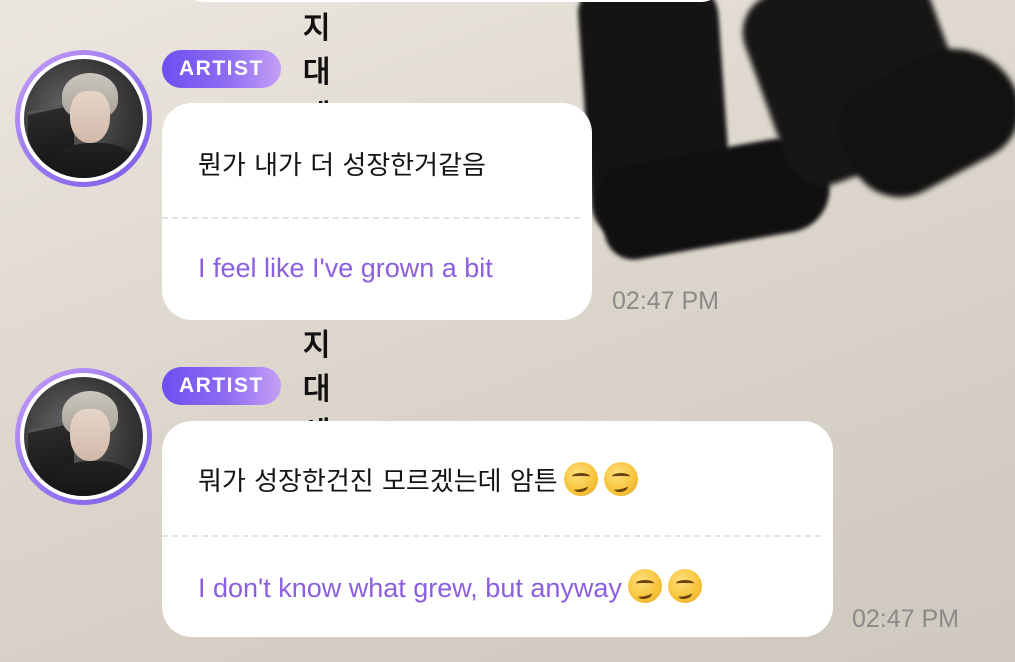  Describe the element at coordinates (378, 482) in the screenshot. I see `message-original-text: 뭐가 성장한건진 모르겠는데 암튼` at that location.